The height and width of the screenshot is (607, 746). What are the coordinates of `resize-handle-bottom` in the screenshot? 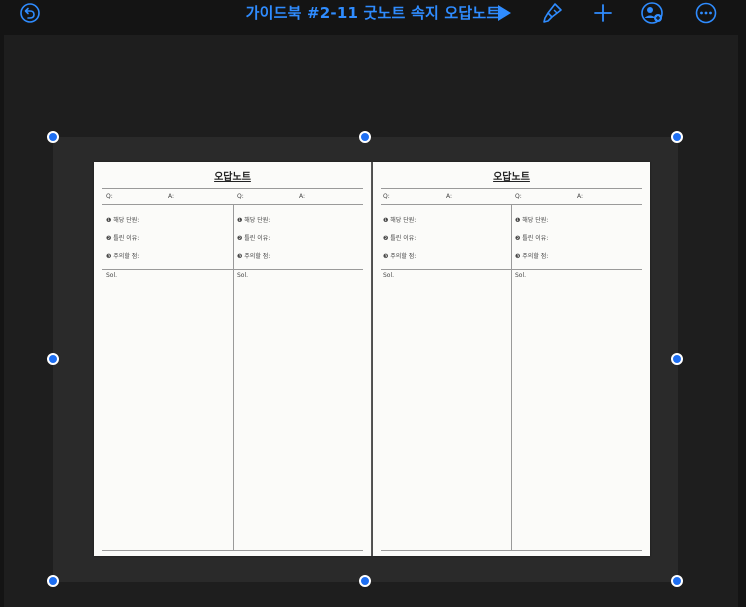 It's located at (365, 581).